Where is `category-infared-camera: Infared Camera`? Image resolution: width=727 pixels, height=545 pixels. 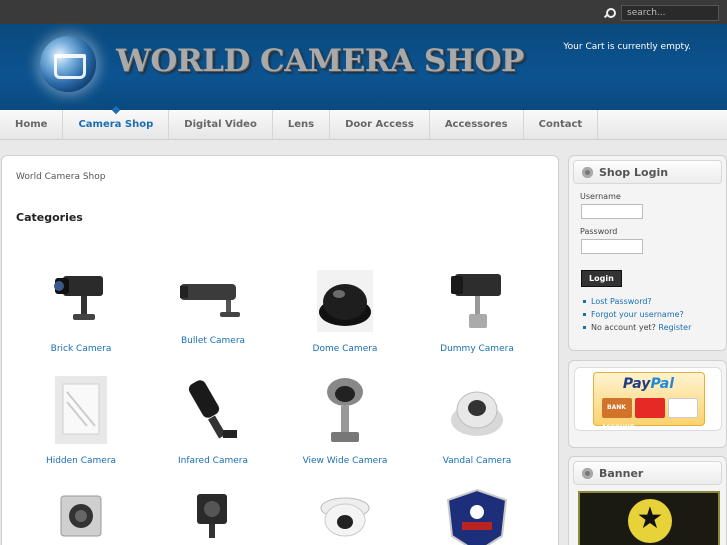
category-infared-camera: Infared Camera is located at coordinates (213, 421).